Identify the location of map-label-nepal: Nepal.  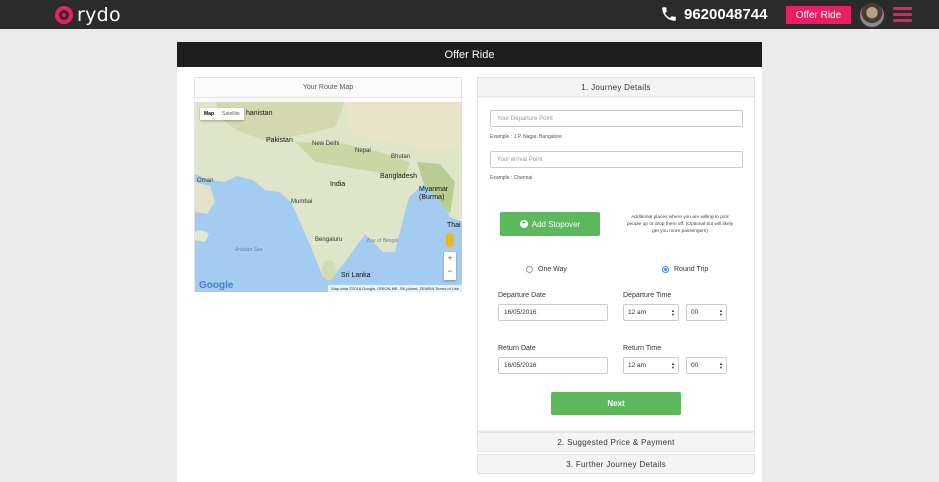
(363, 151).